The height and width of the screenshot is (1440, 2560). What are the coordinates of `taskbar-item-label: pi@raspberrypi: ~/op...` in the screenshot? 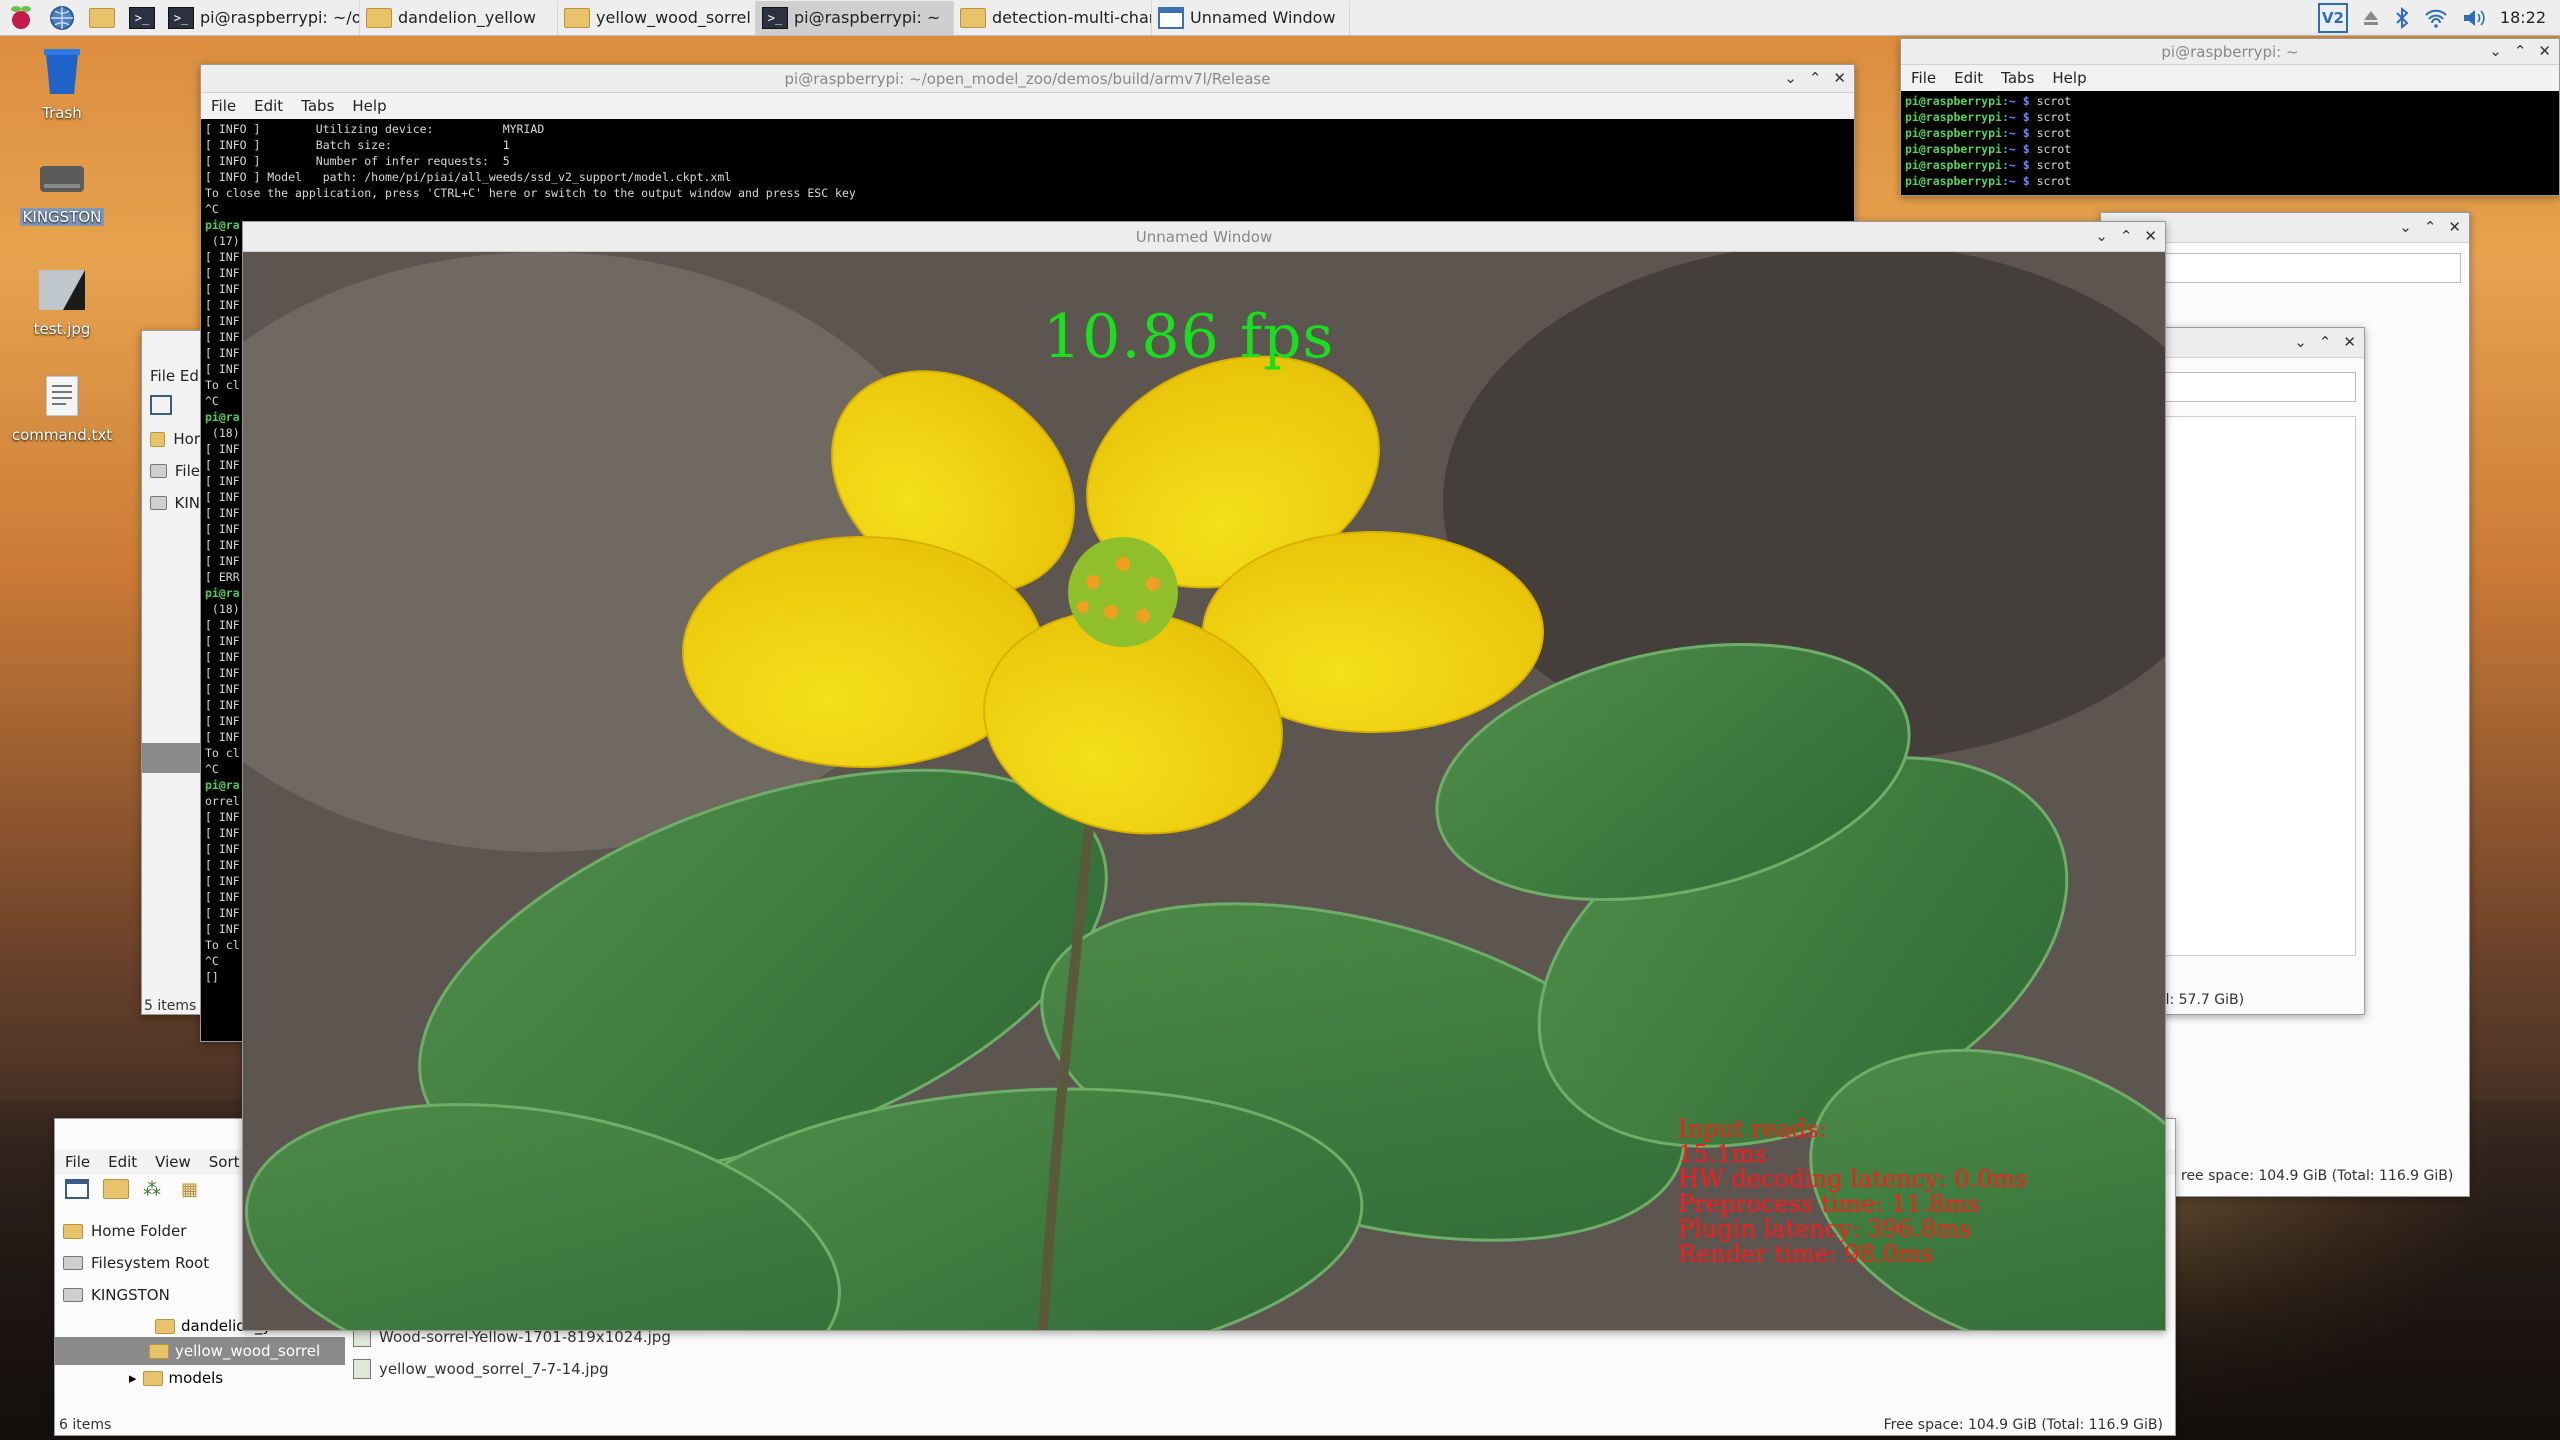 It's located at (280, 17).